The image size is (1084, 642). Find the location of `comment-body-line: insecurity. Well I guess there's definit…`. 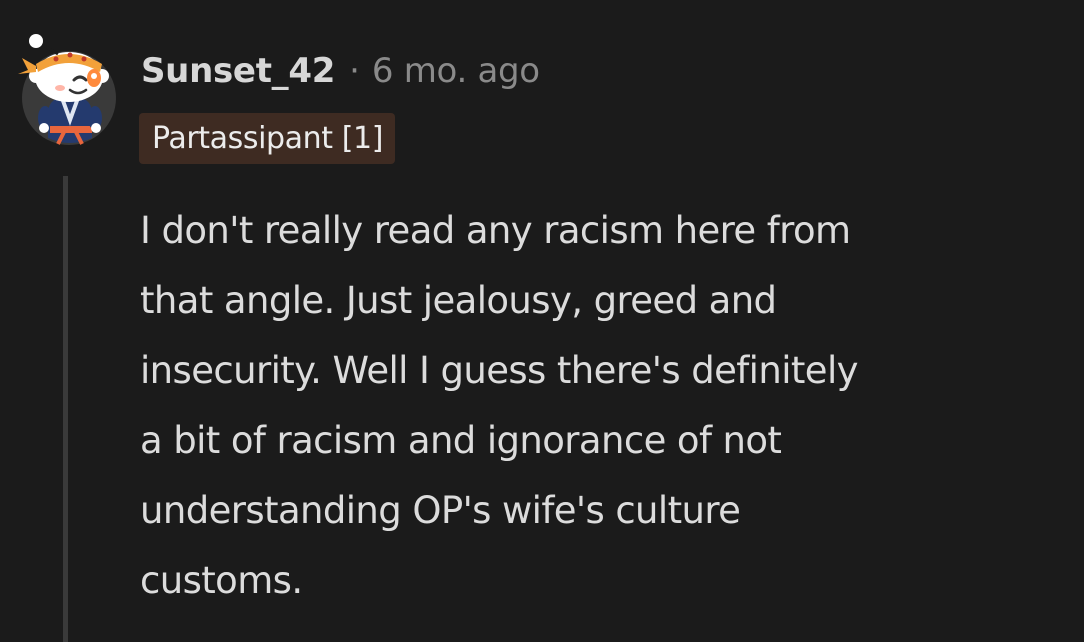

comment-body-line: insecurity. Well I guess there's definit… is located at coordinates (499, 370).